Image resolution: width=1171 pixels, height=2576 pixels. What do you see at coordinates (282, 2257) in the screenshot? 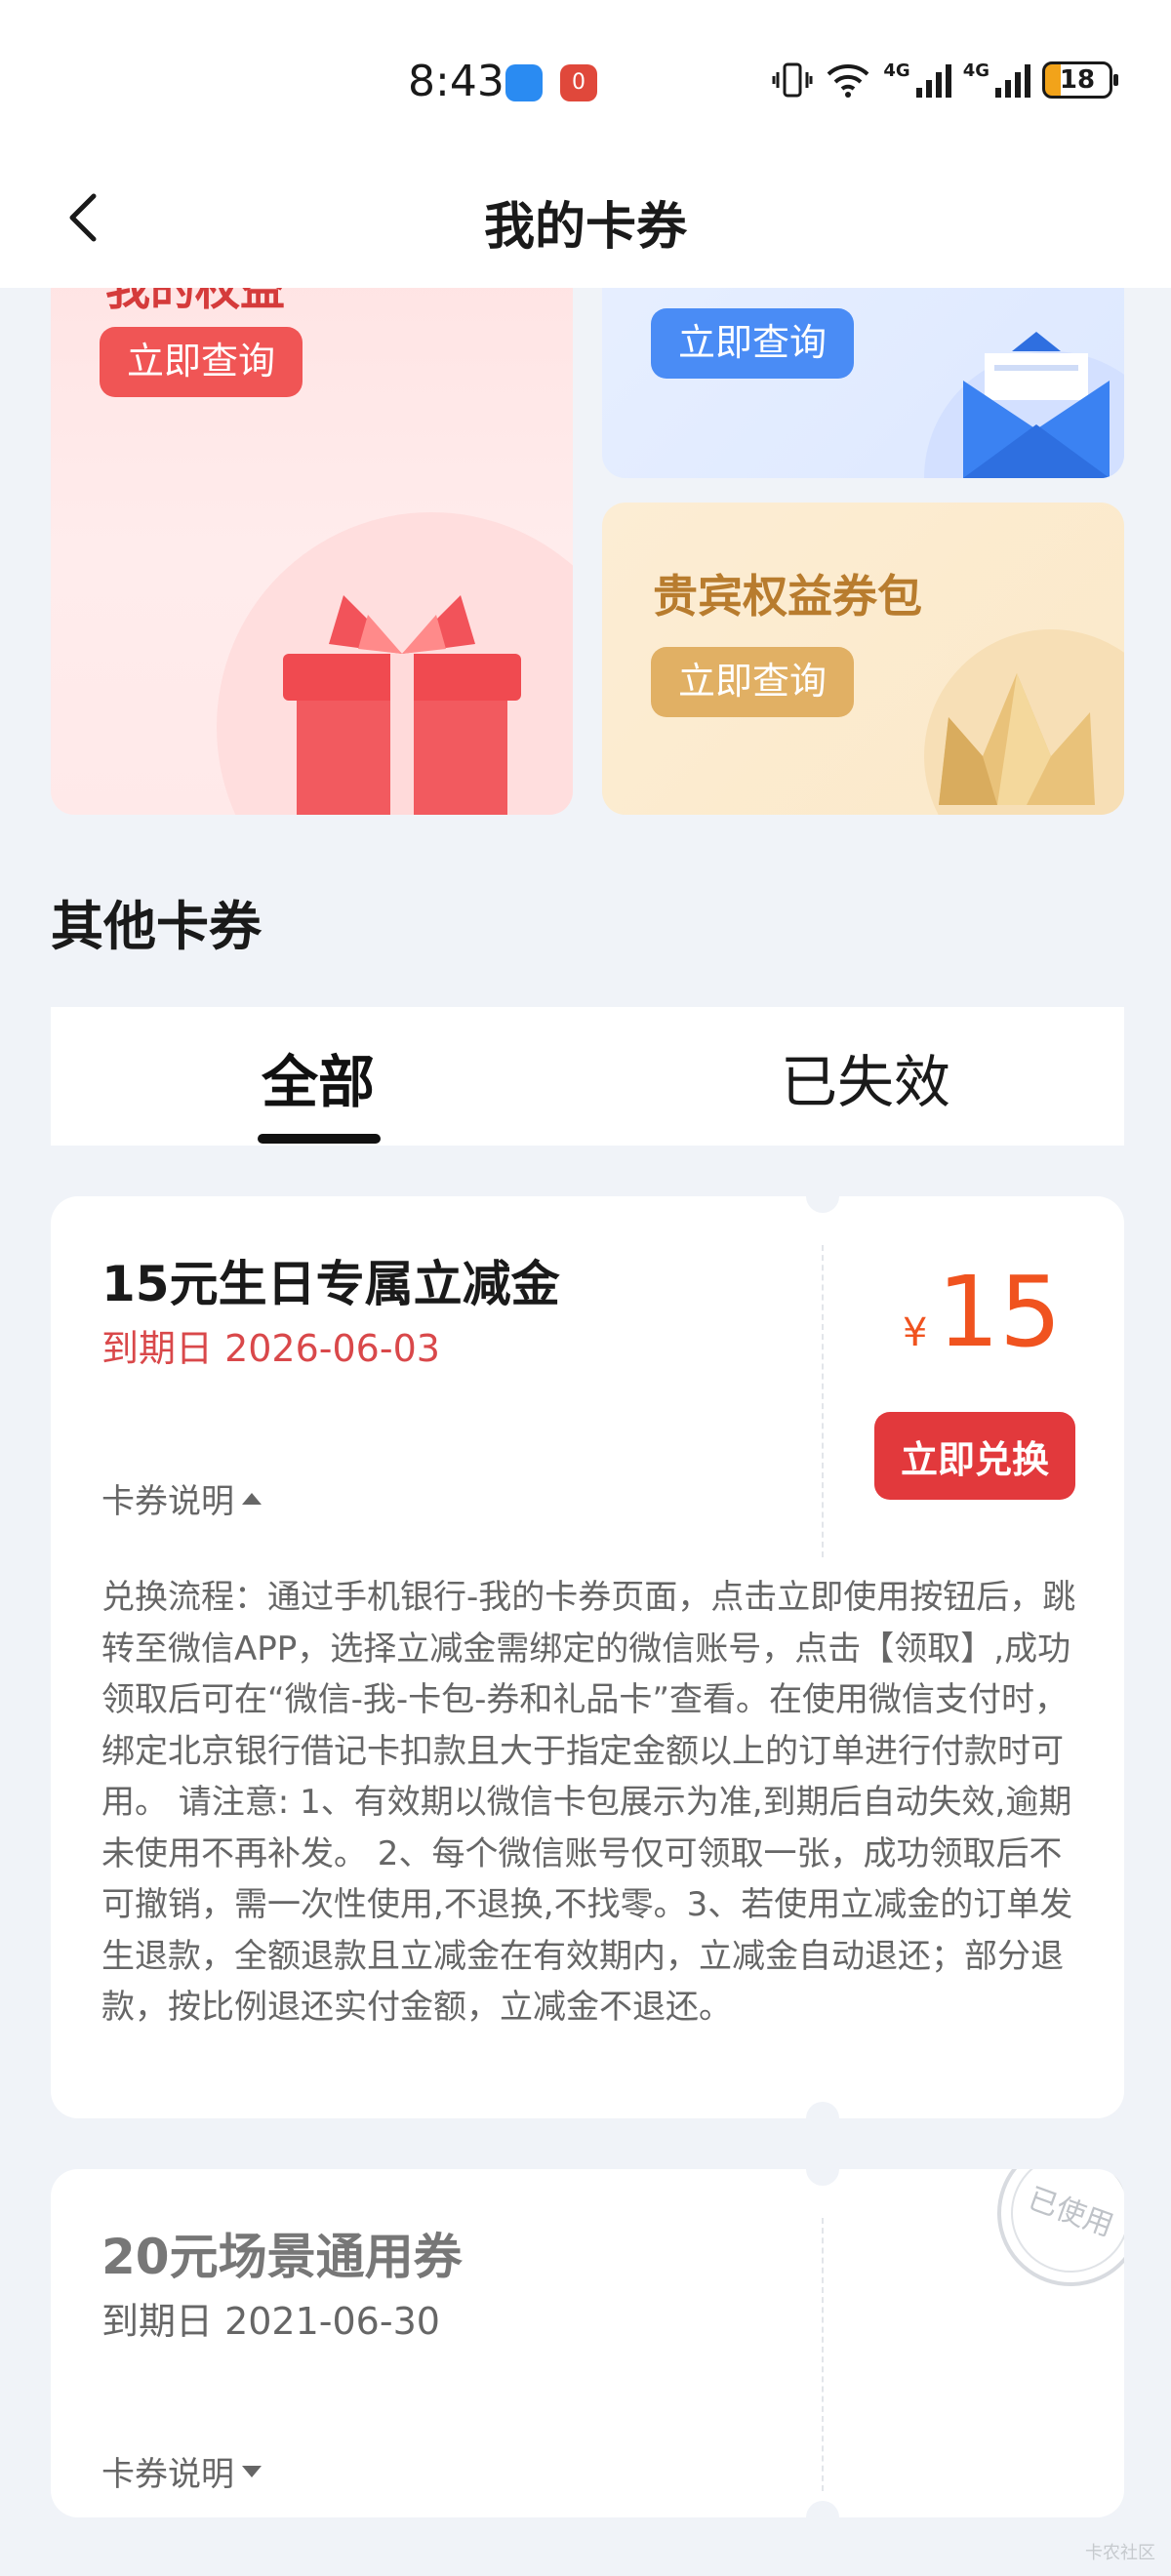
I see `coupon-title: 20元场景通用券` at bounding box center [282, 2257].